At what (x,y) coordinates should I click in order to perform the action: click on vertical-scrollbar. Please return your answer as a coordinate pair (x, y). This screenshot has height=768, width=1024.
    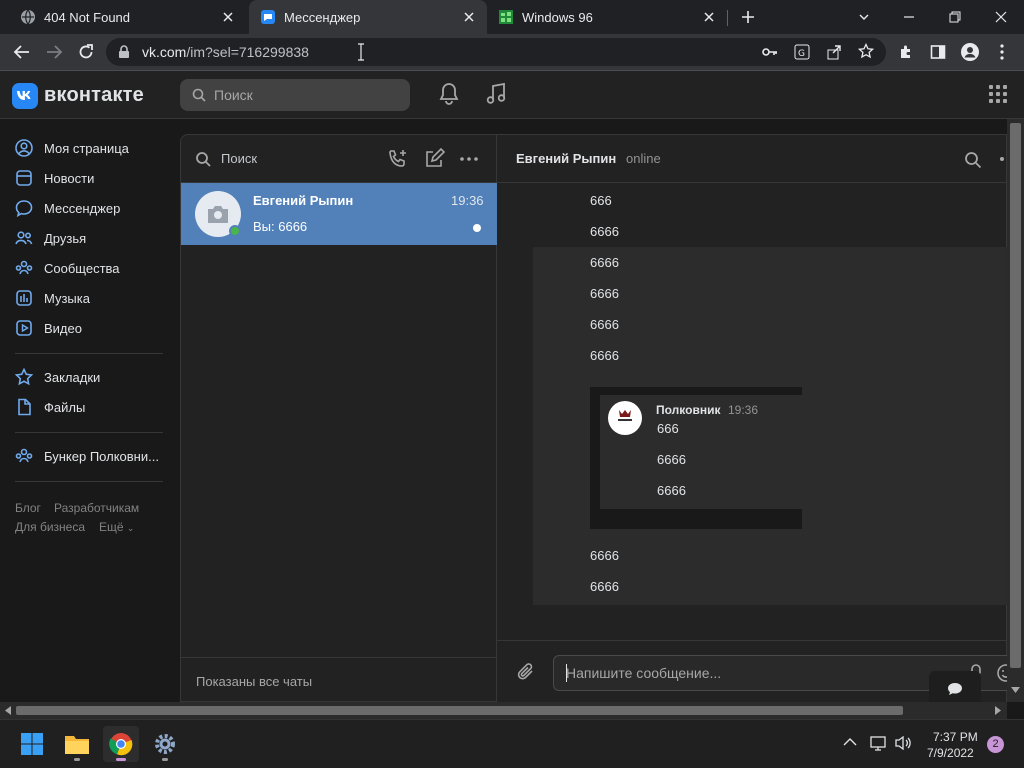
    Looking at the image, I should click on (1015, 410).